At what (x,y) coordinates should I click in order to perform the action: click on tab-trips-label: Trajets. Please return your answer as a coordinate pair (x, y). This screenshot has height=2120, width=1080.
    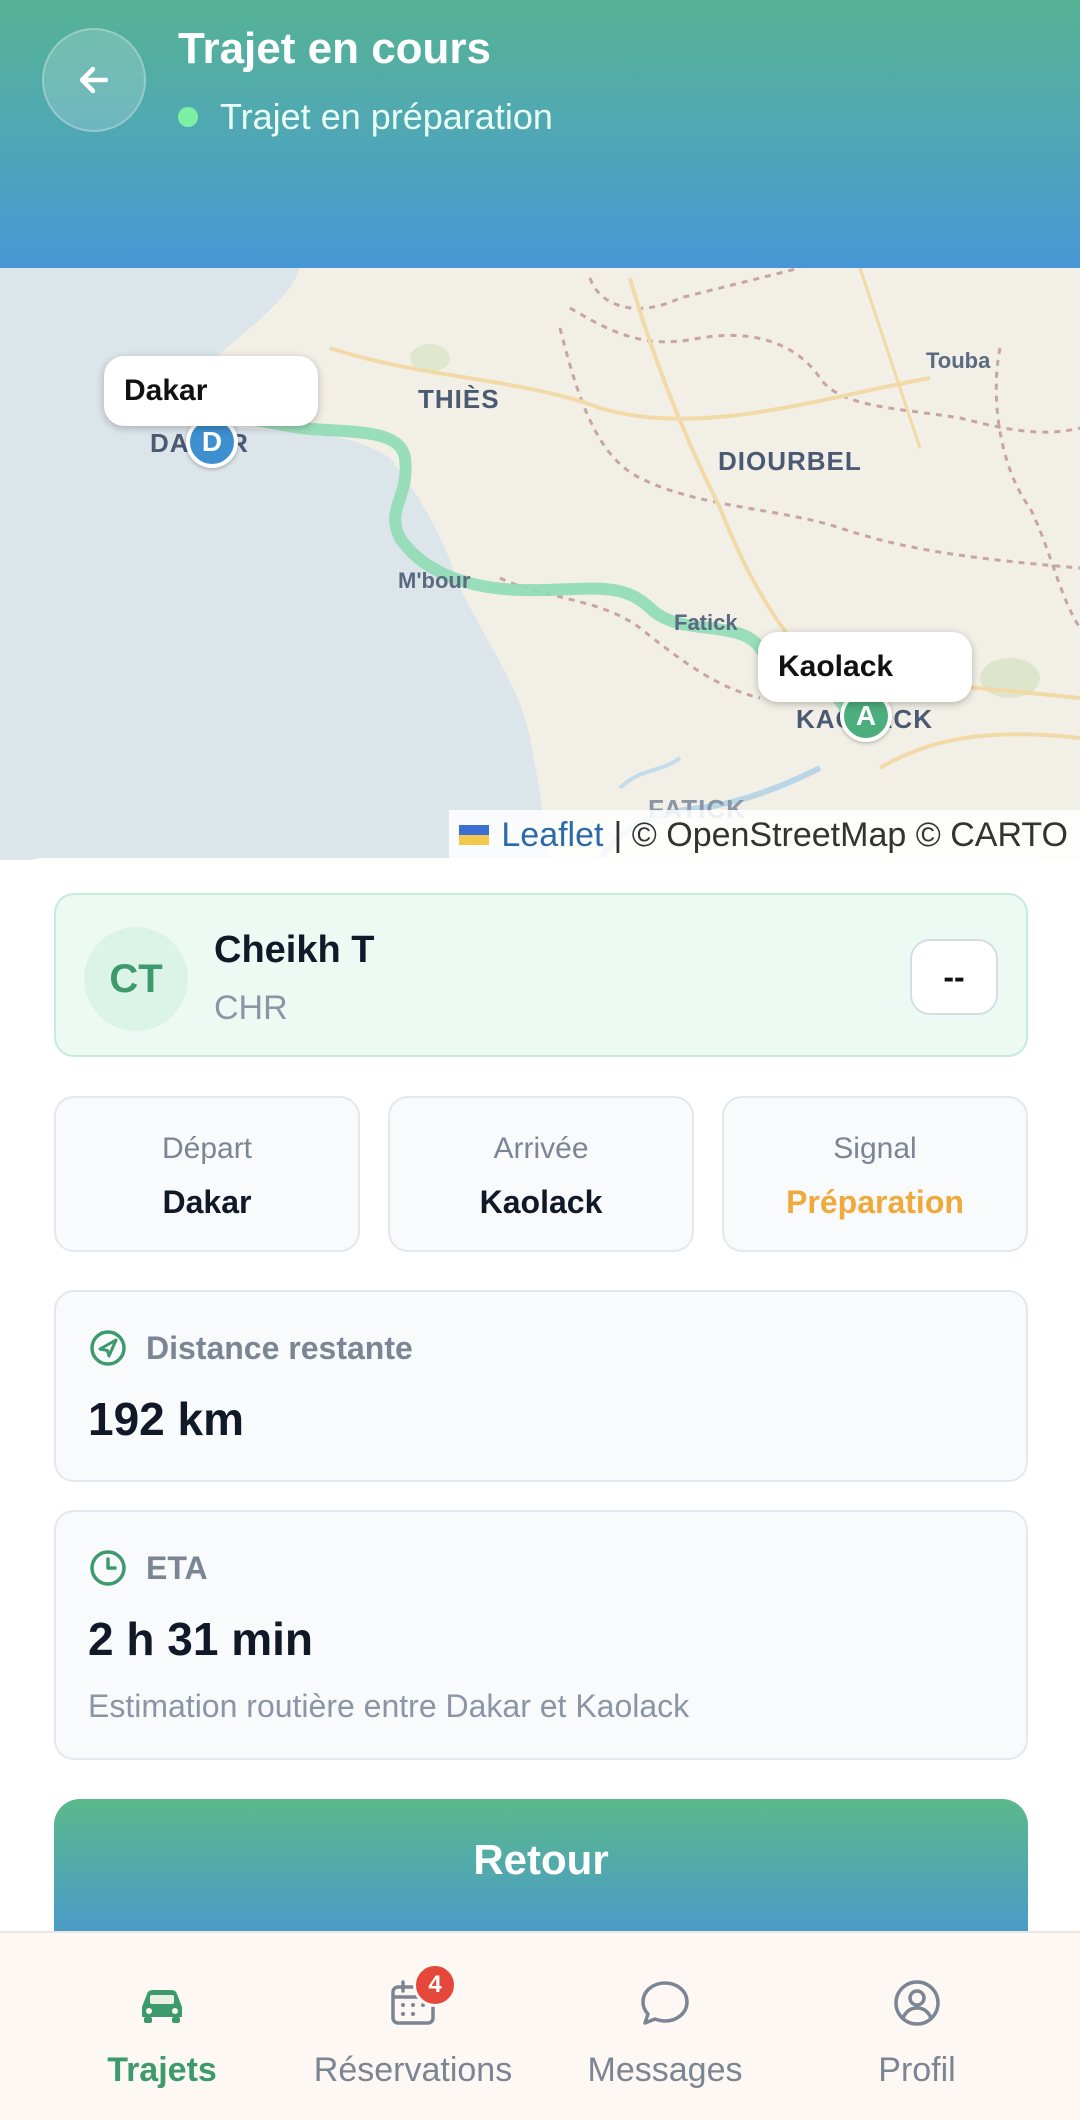
    Looking at the image, I should click on (162, 2070).